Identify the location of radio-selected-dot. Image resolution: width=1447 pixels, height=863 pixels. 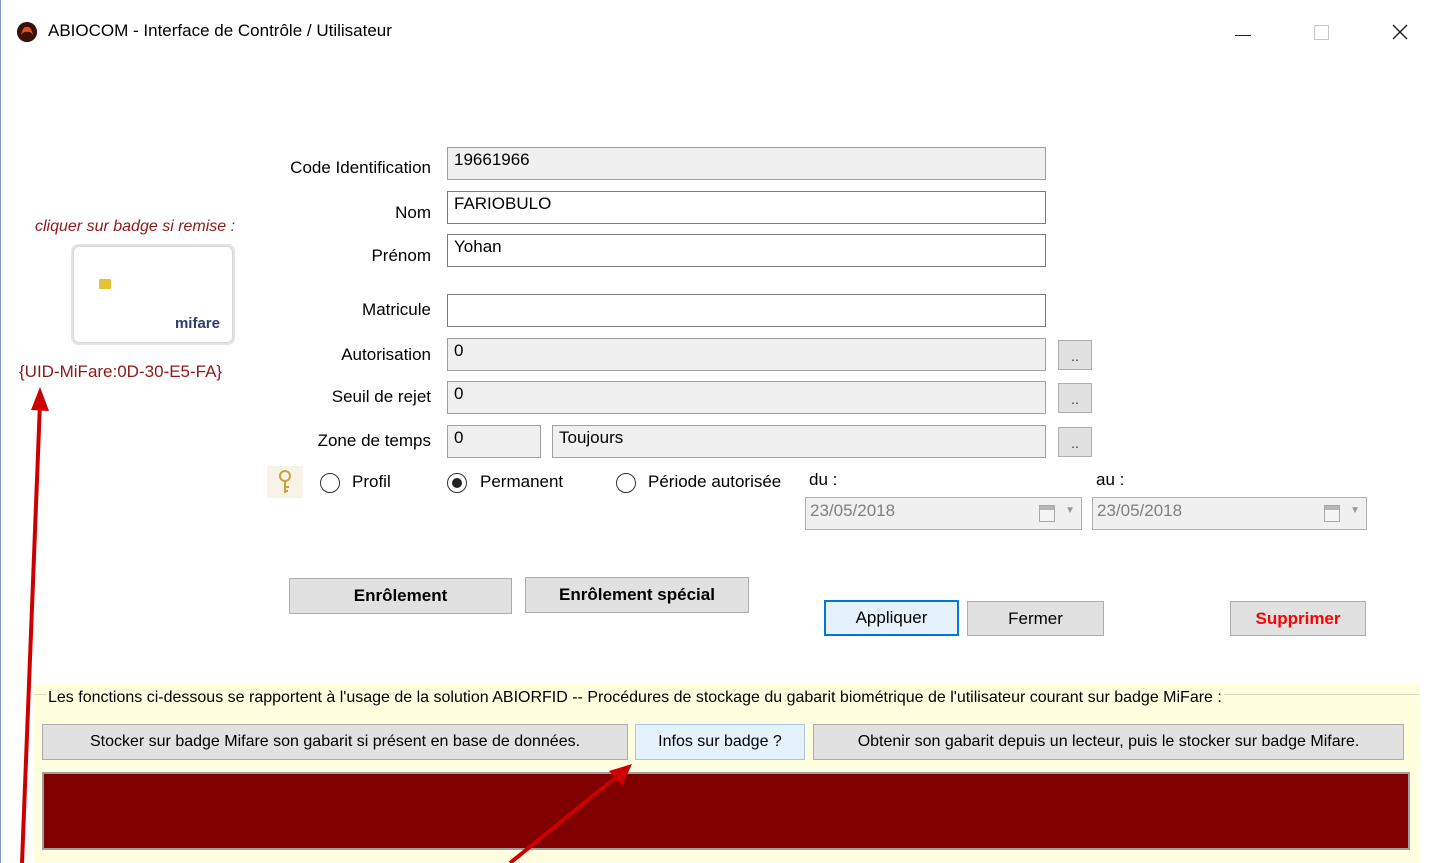
(457, 483).